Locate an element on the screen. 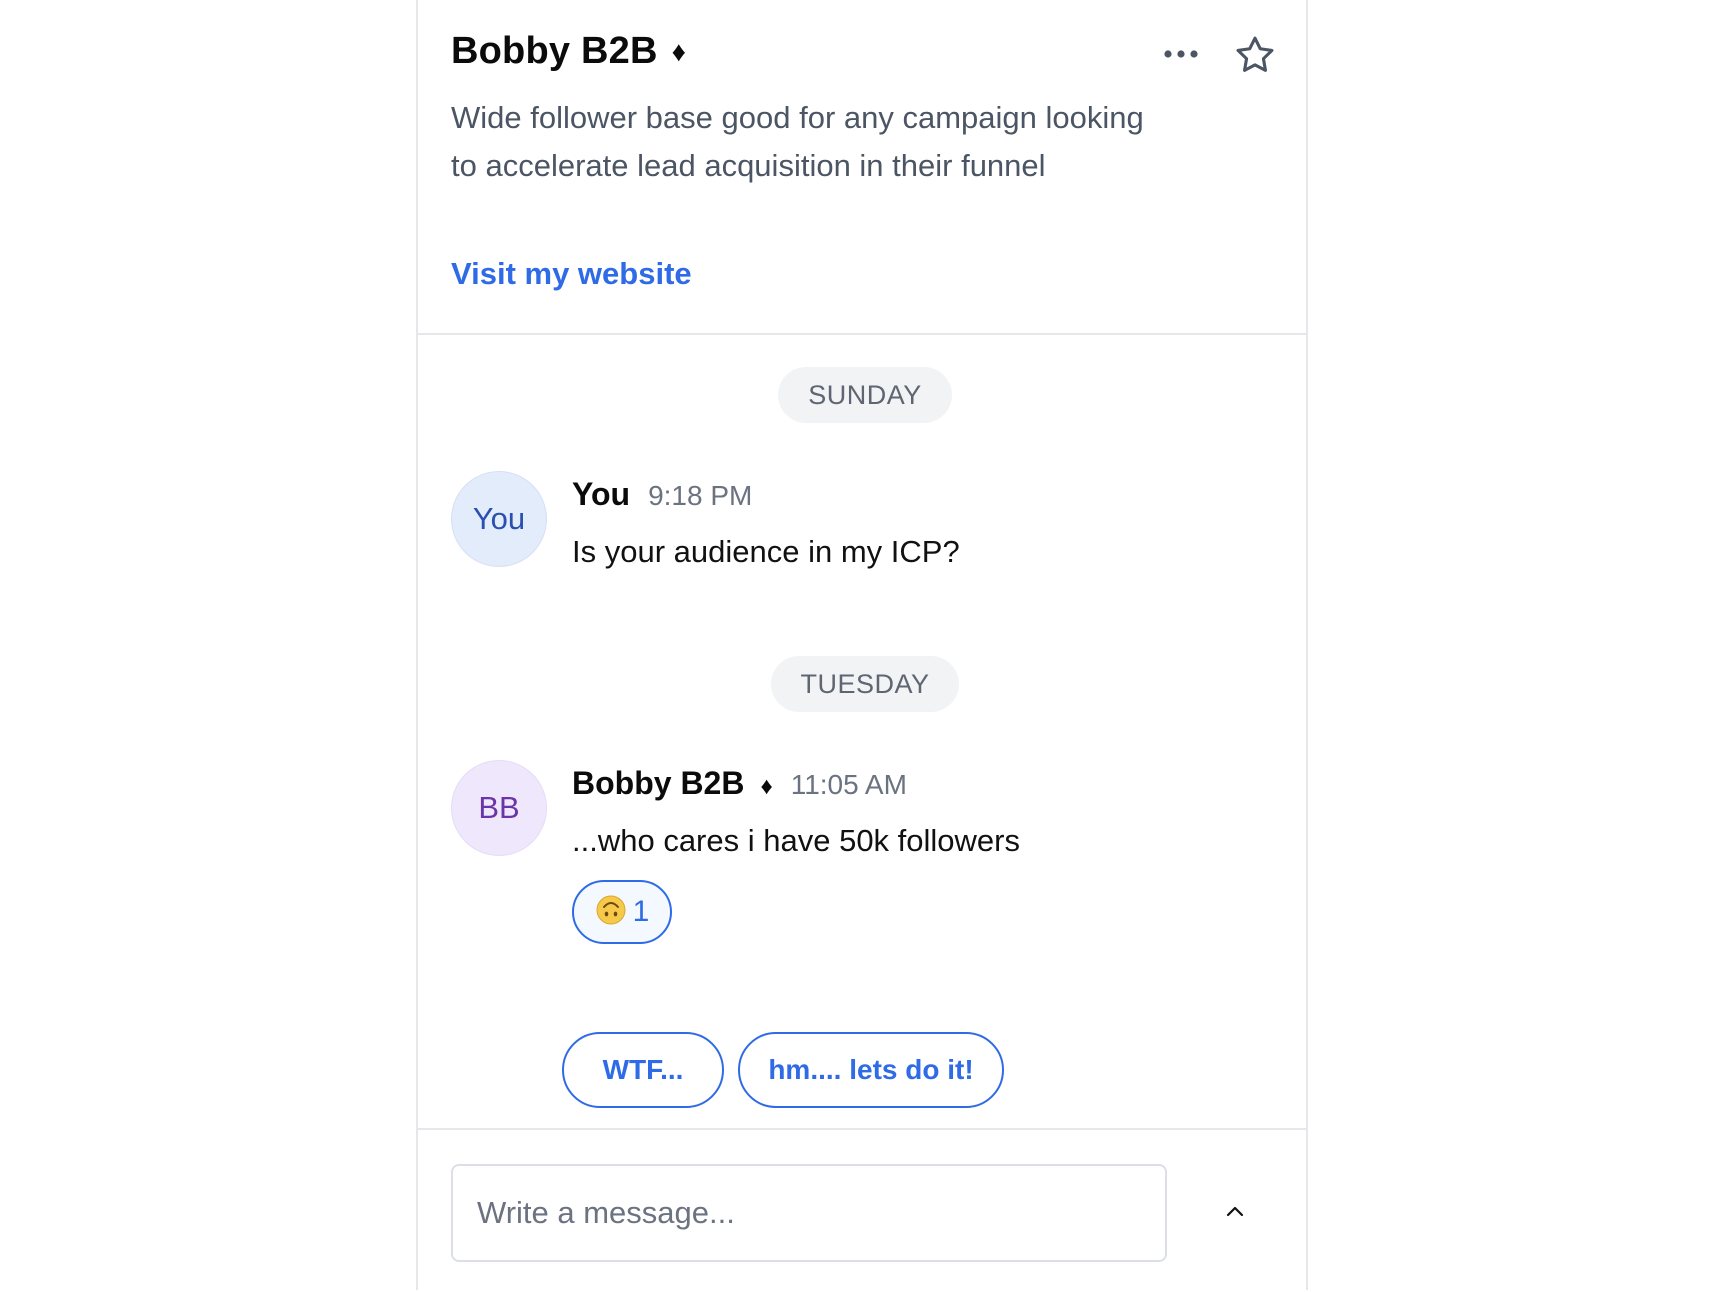 The width and height of the screenshot is (1732, 1292). upside-down-face-emoji-icon is located at coordinates (611, 912).